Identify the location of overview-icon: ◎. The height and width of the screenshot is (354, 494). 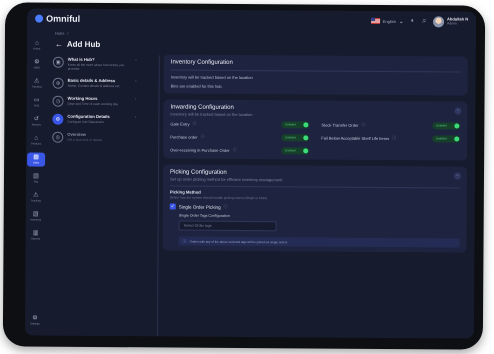
(58, 137).